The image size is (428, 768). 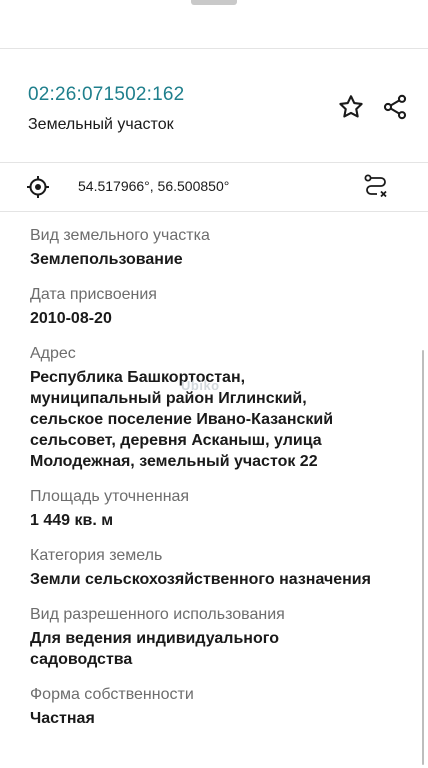 I want to click on field-label: Адрес, so click(x=53, y=353).